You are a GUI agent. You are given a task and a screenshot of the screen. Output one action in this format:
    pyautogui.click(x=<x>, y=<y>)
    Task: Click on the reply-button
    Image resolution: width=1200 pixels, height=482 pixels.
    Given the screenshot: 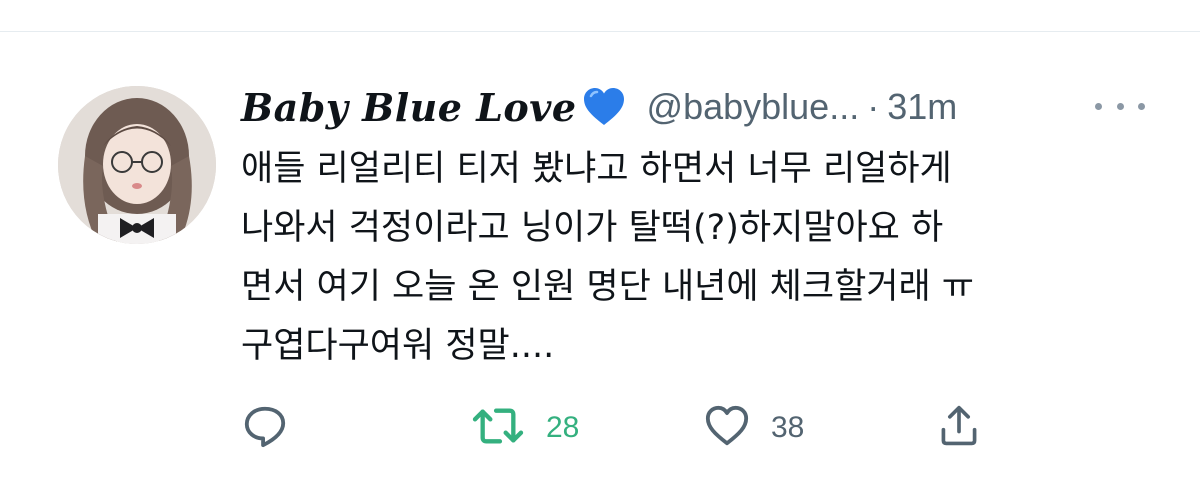 What is the action you would take?
    pyautogui.click(x=265, y=428)
    